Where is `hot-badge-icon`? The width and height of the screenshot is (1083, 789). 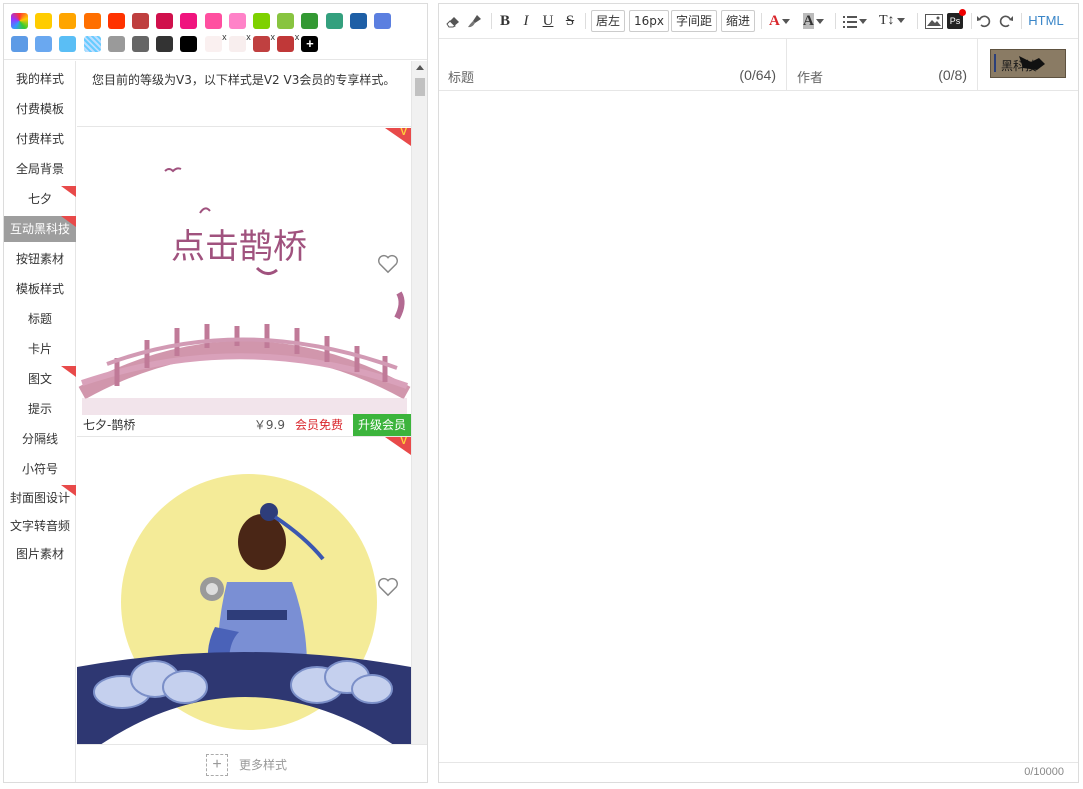 hot-badge-icon is located at coordinates (68, 191).